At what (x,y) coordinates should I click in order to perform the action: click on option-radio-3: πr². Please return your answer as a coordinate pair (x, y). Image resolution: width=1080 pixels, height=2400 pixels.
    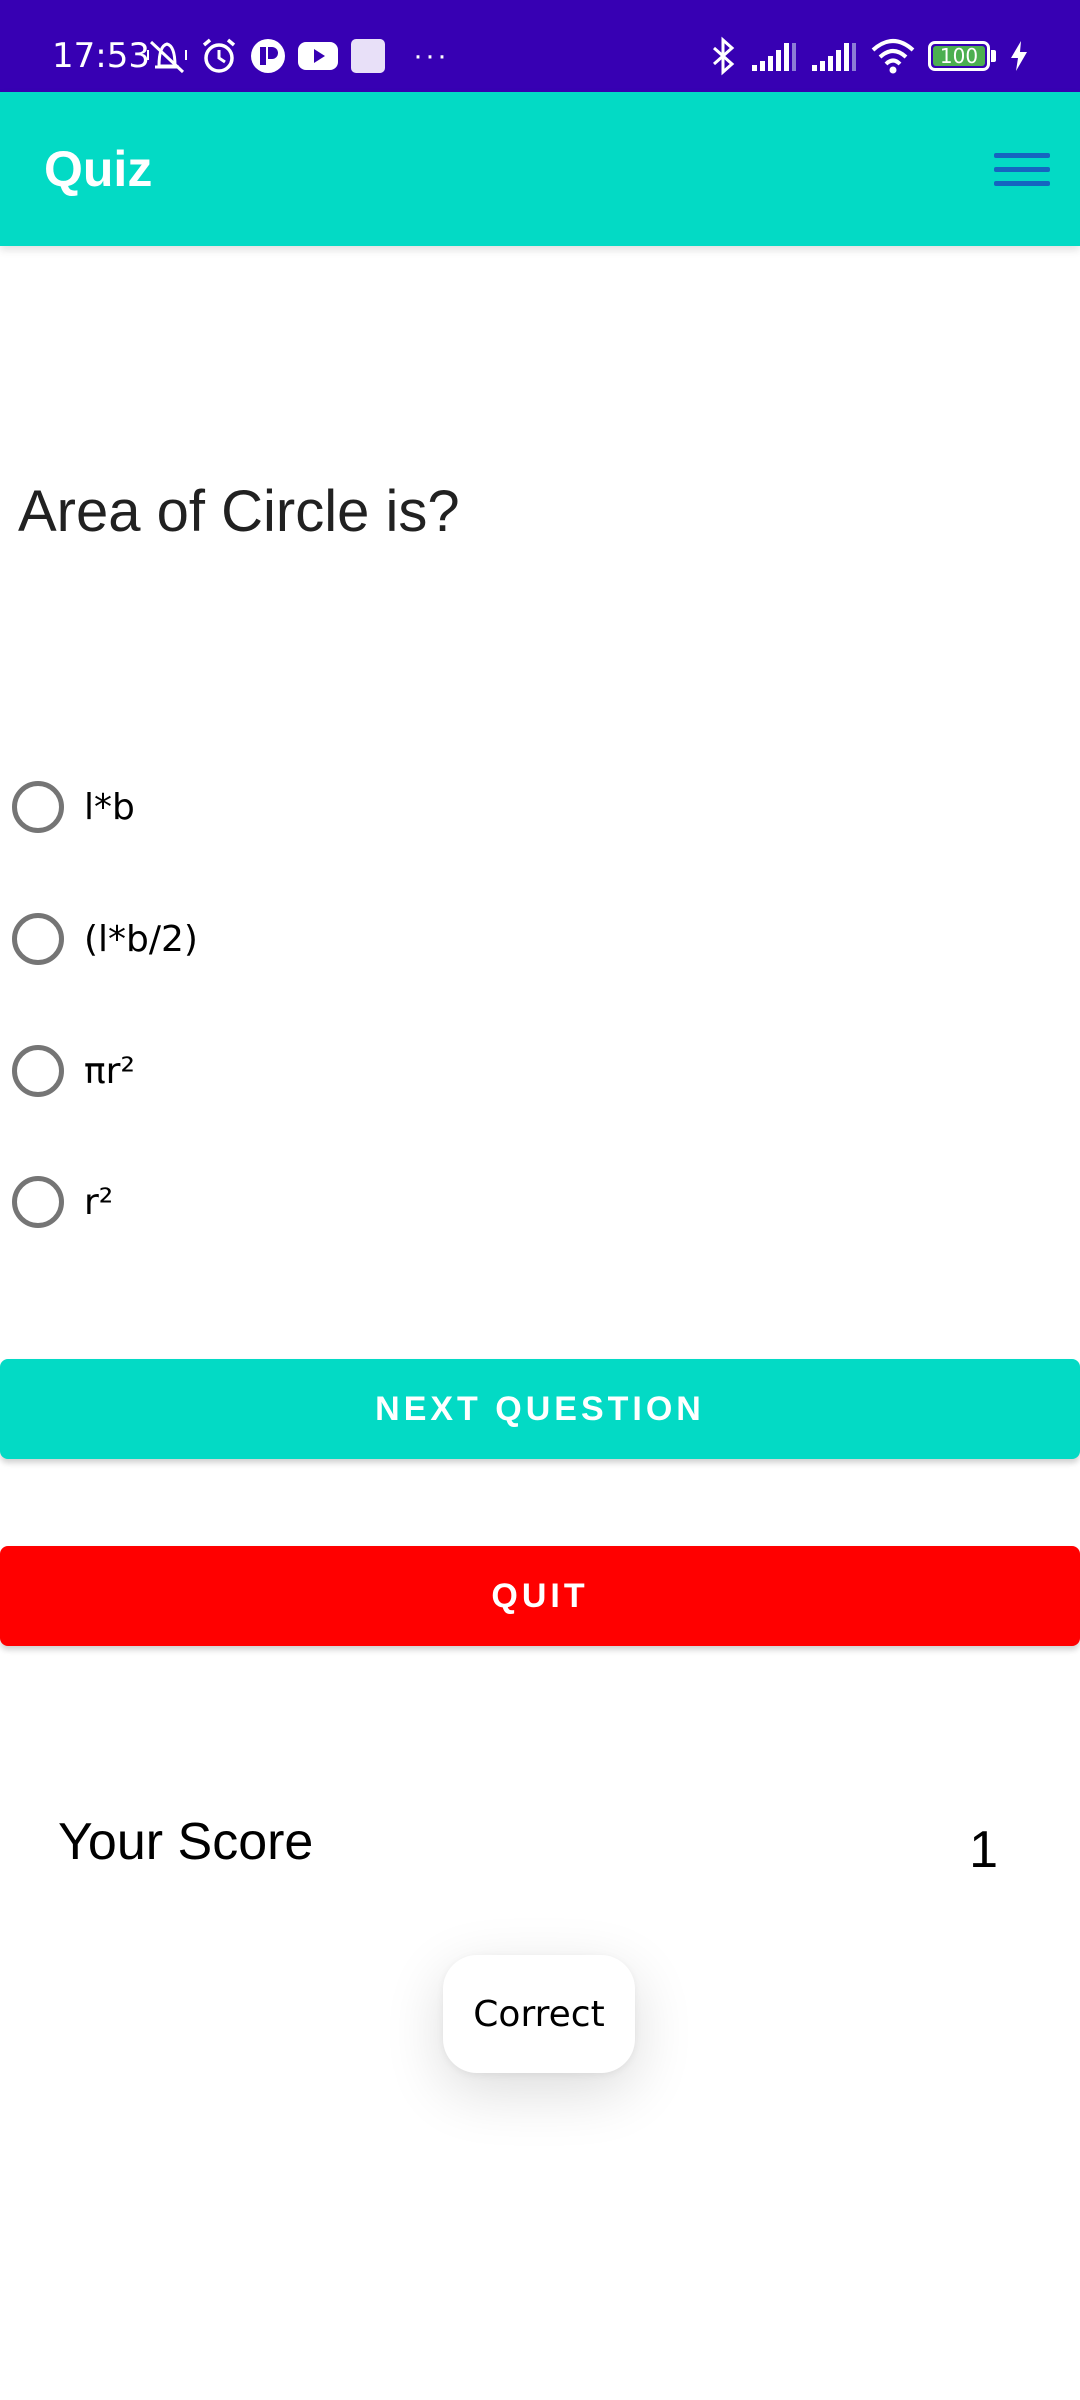
    Looking at the image, I should click on (73, 1071).